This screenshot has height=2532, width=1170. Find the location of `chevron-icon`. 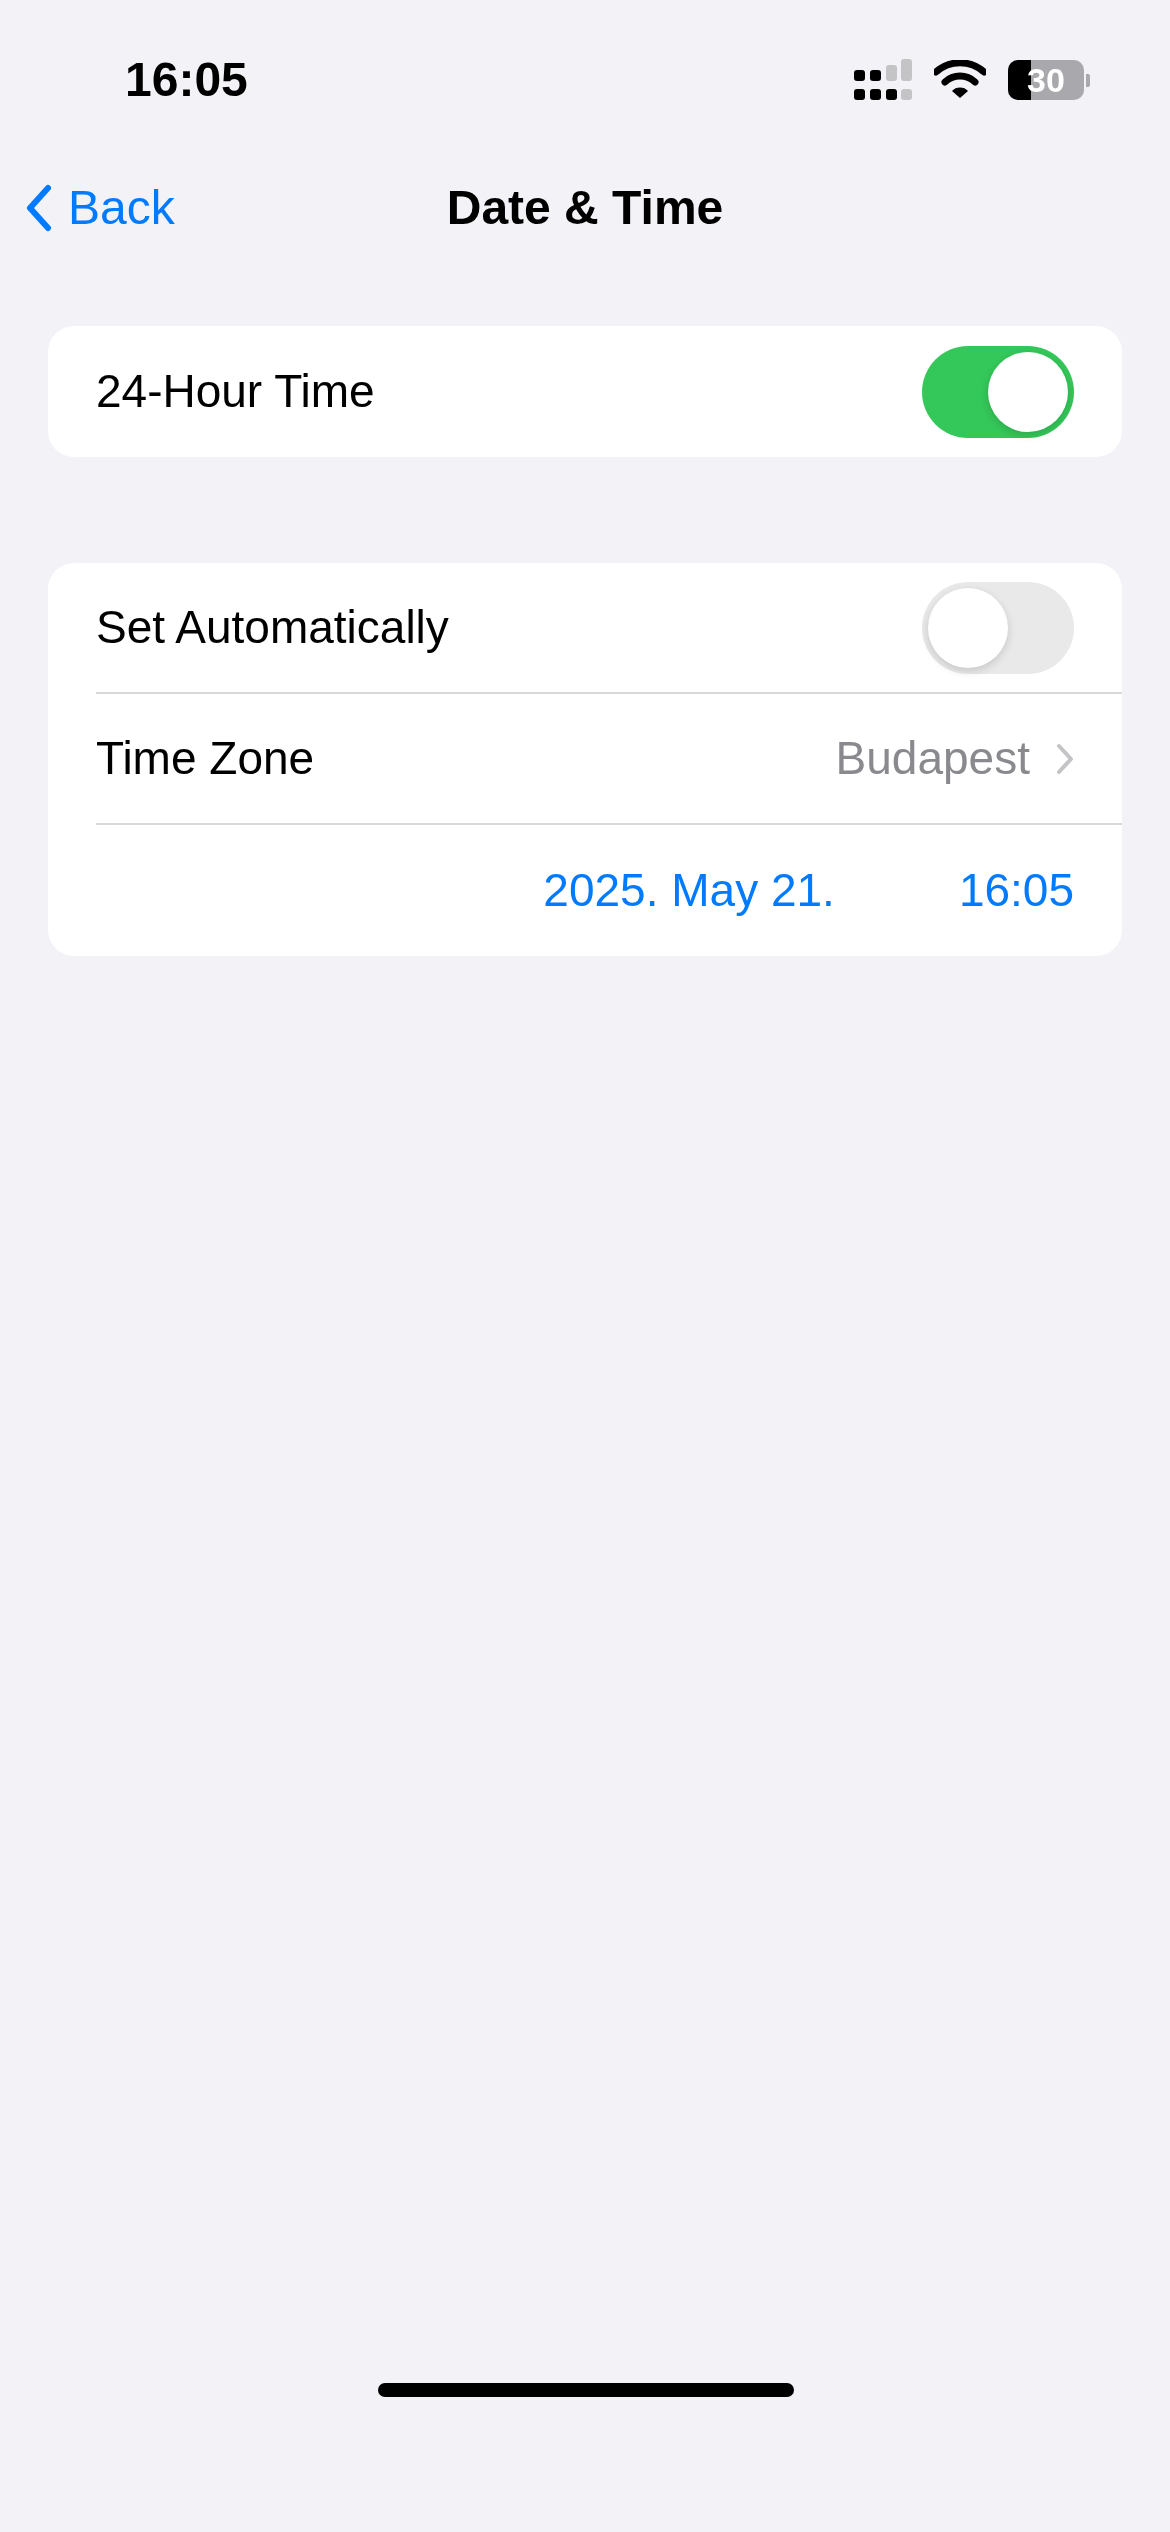

chevron-icon is located at coordinates (1065, 758).